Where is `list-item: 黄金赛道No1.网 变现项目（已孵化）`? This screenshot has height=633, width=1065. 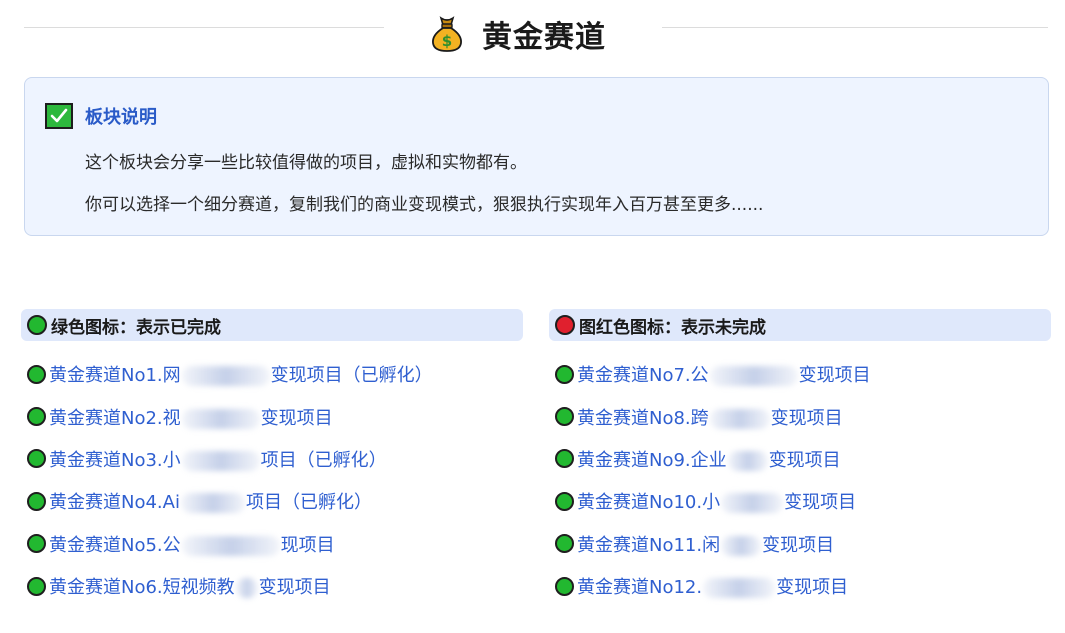
list-item: 黄金赛道No1.网 变现项目（已孵化） is located at coordinates (272, 374).